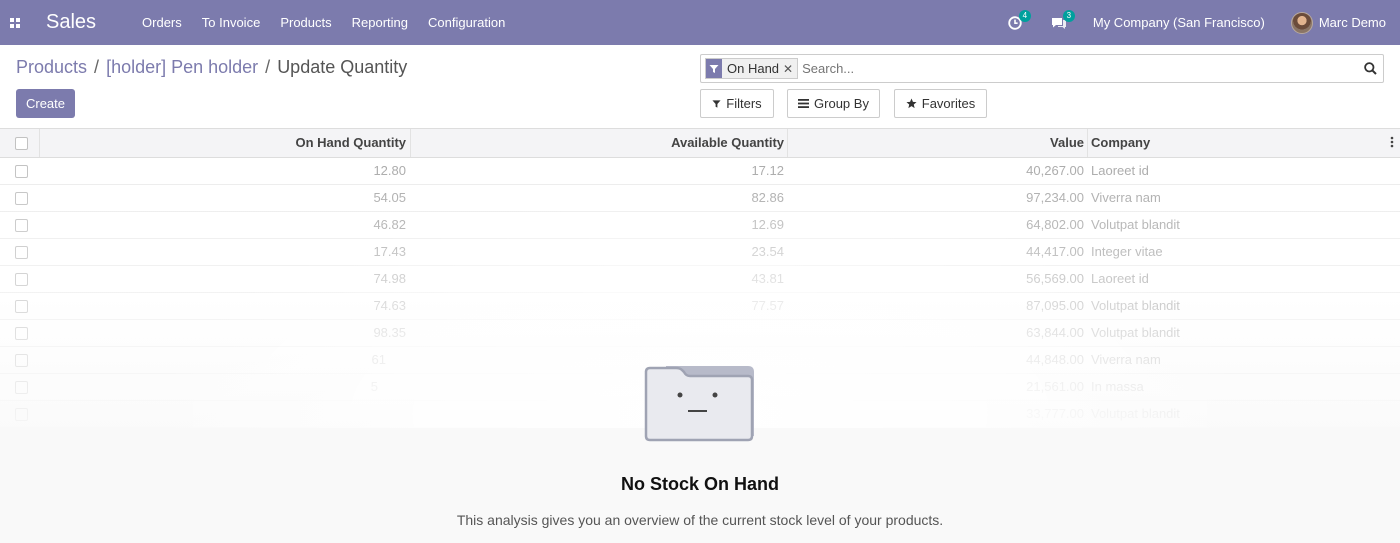  What do you see at coordinates (45, 103) in the screenshot?
I see `create-button: Create` at bounding box center [45, 103].